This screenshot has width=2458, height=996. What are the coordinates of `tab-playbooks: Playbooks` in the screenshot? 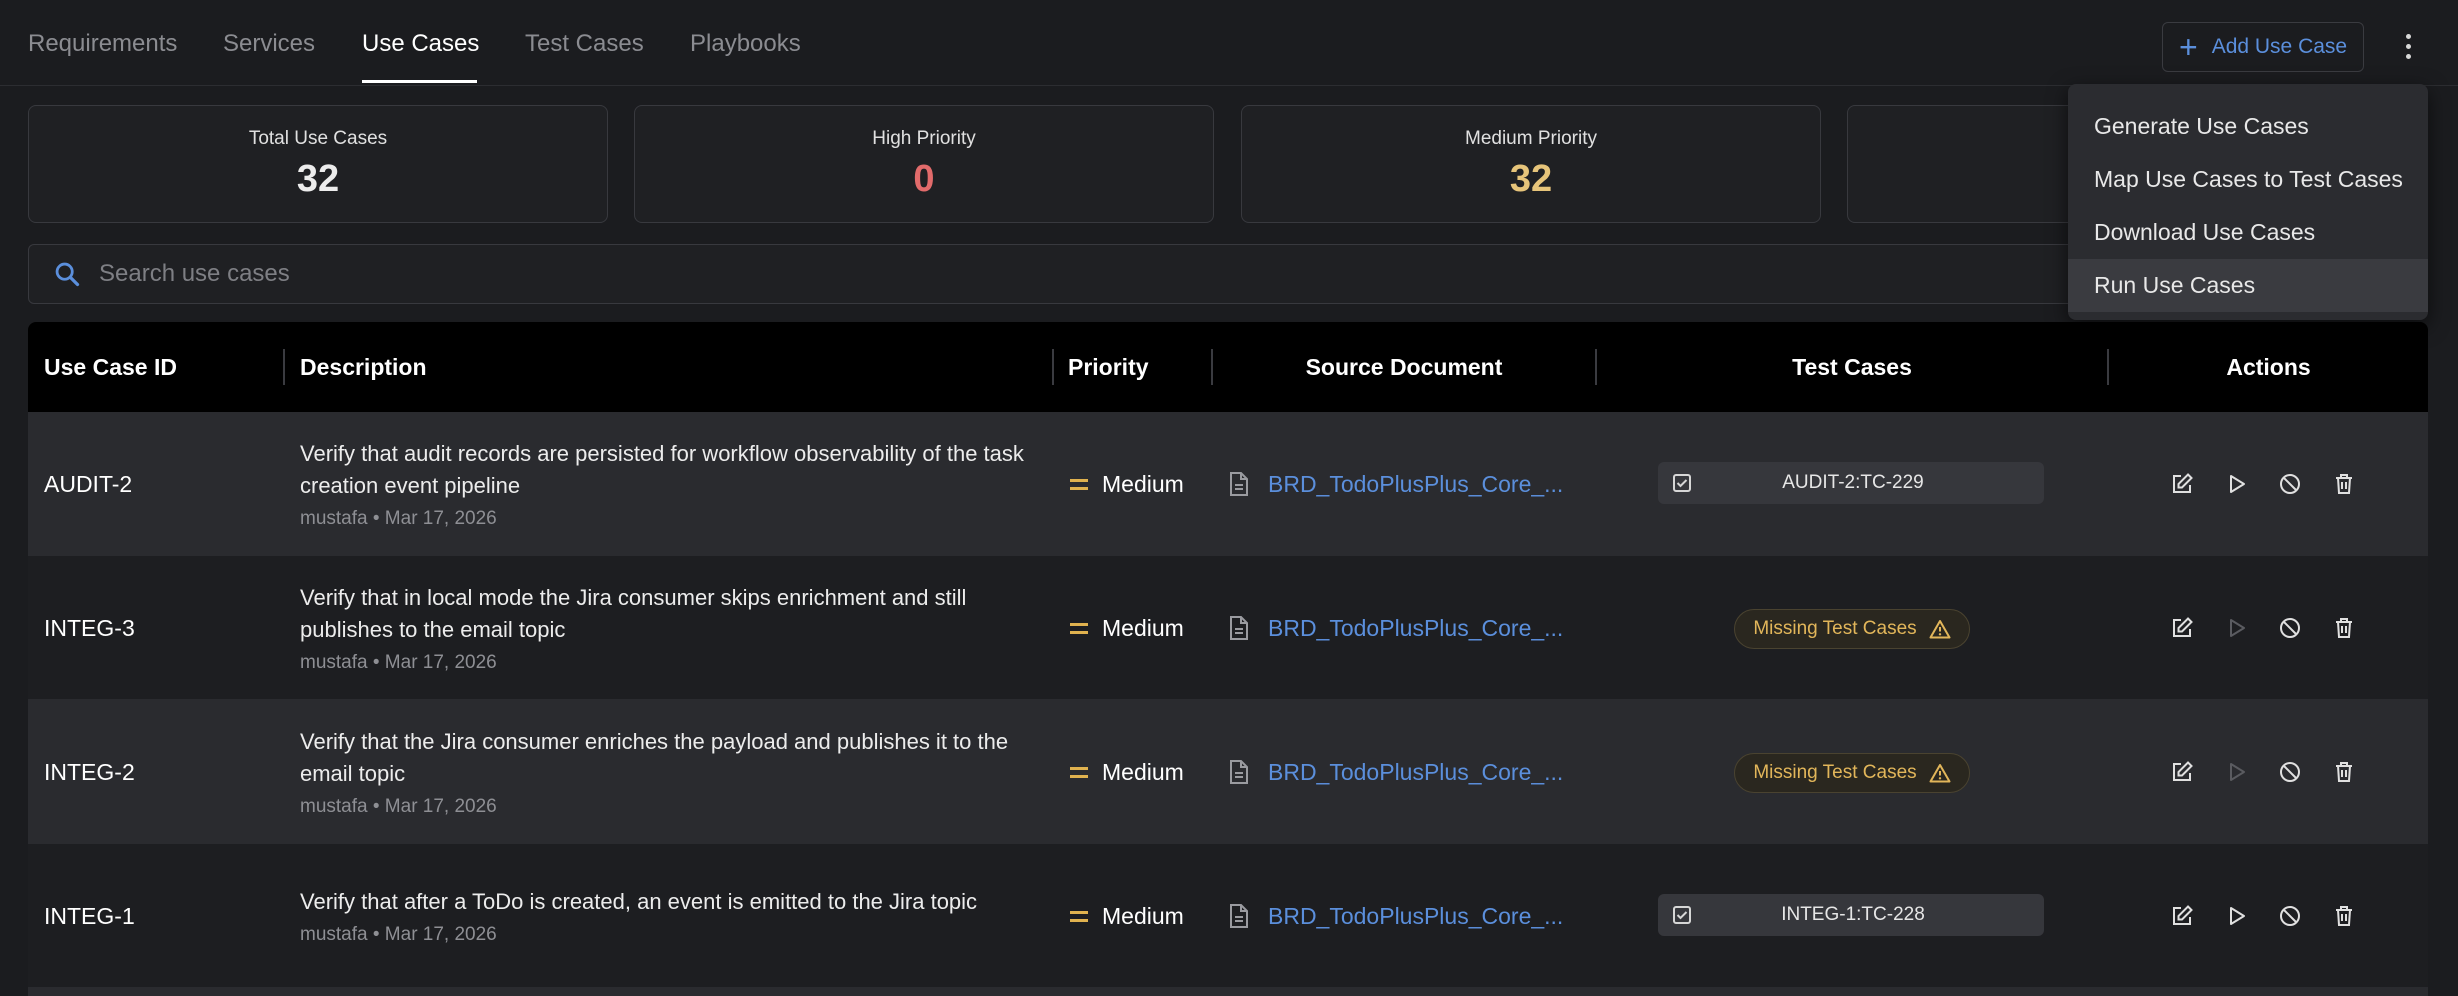 It's located at (745, 44).